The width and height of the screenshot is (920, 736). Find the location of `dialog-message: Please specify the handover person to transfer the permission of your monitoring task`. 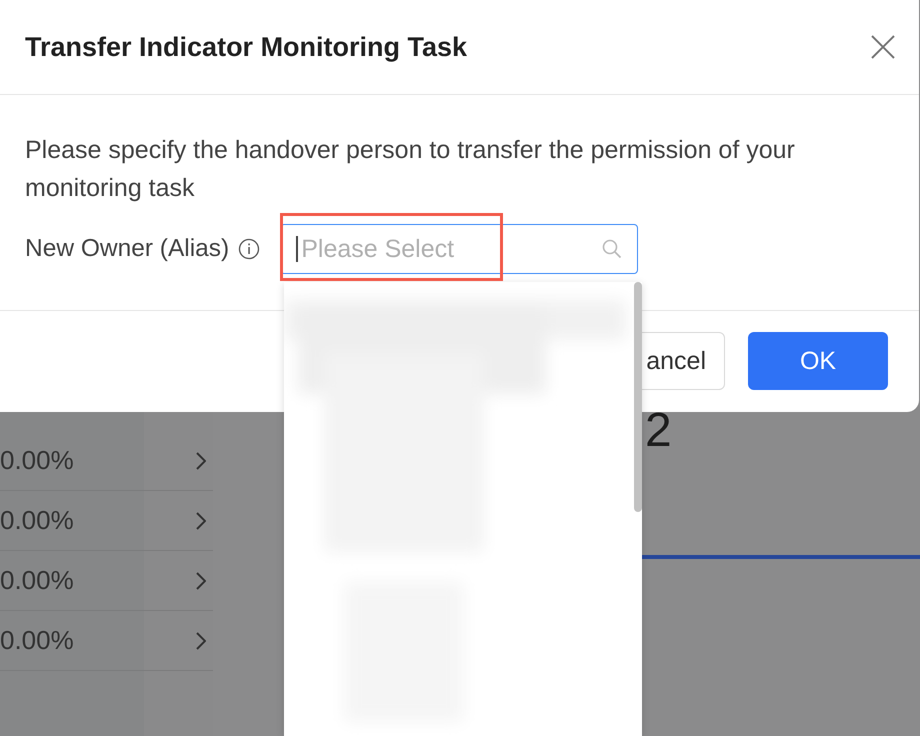

dialog-message: Please specify the handover person to transfer the permission of your monitoring task is located at coordinates (410, 169).